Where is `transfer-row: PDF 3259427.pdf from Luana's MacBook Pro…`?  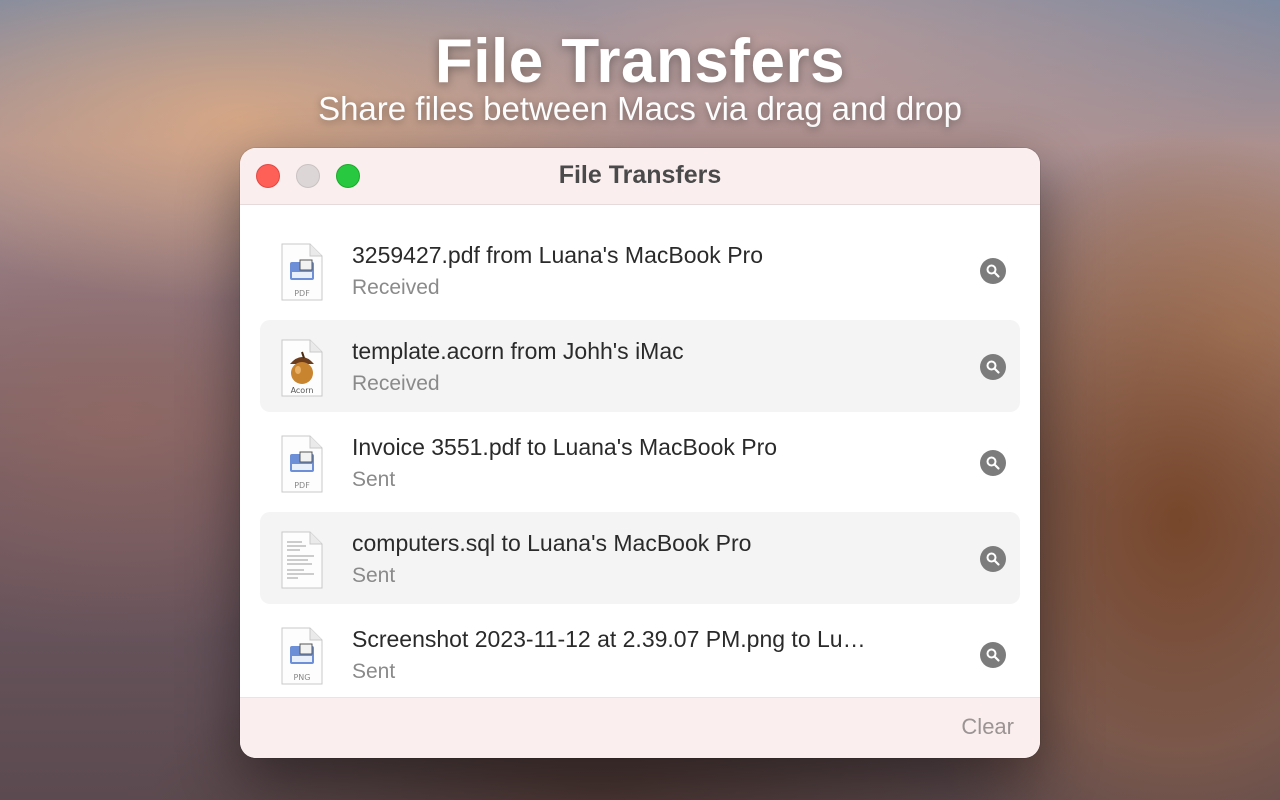 transfer-row: PDF 3259427.pdf from Luana's MacBook Pro… is located at coordinates (640, 270).